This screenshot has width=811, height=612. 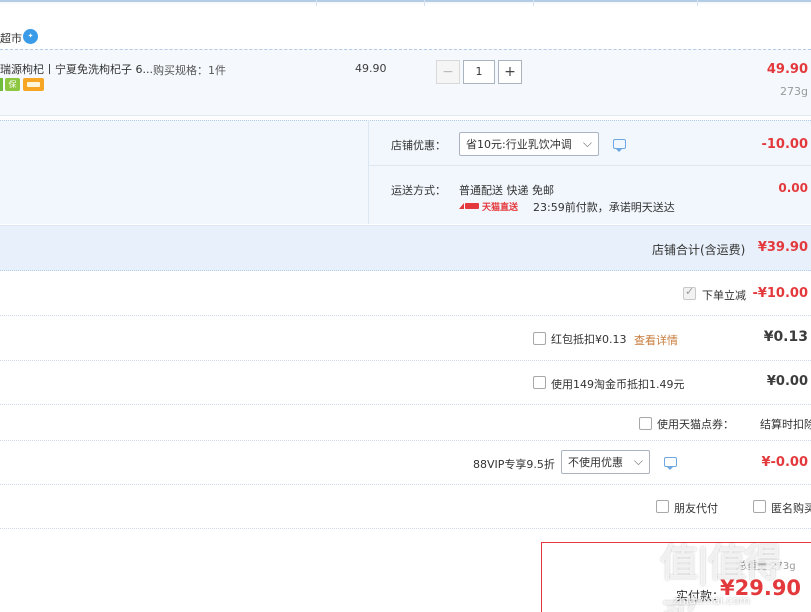 What do you see at coordinates (539, 382) in the screenshot?
I see `taobao-coins-checkbox` at bounding box center [539, 382].